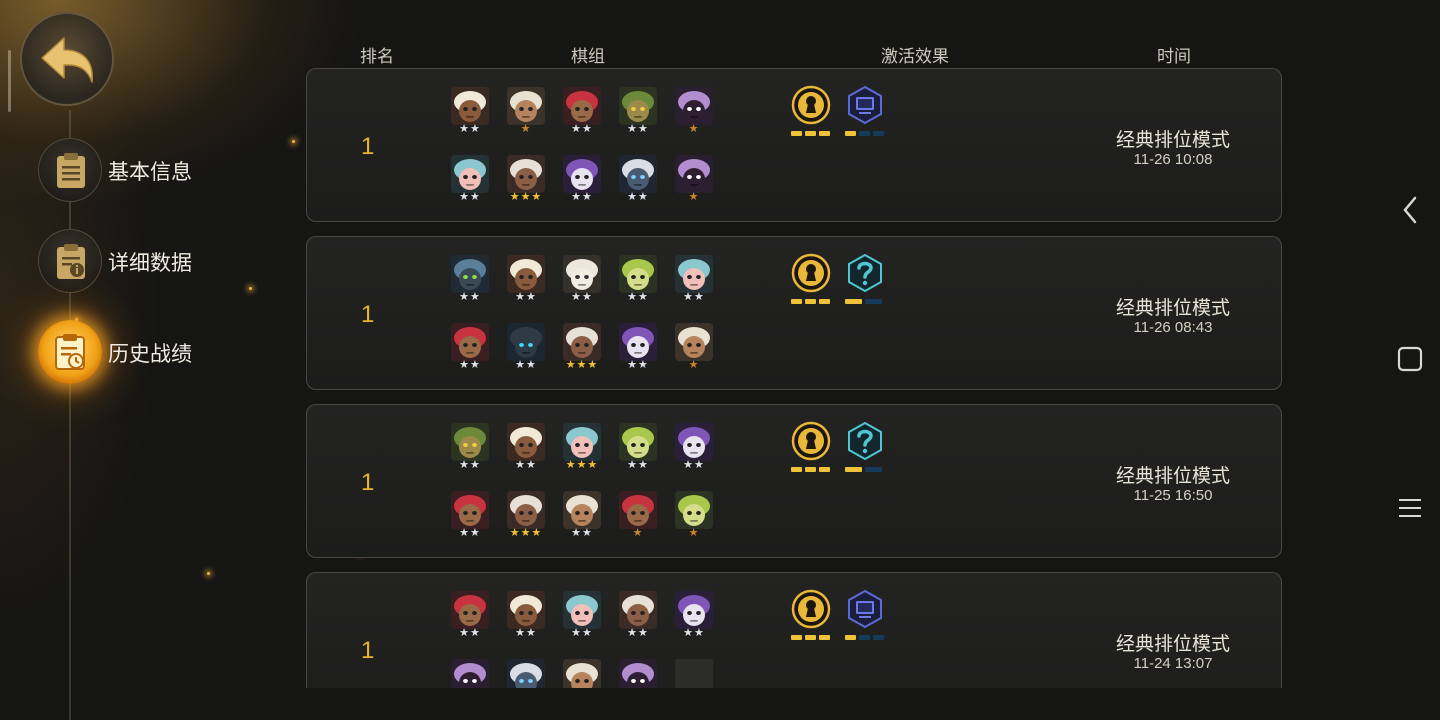  Describe the element at coordinates (70, 170) in the screenshot. I see `menu-icon-circle` at that location.